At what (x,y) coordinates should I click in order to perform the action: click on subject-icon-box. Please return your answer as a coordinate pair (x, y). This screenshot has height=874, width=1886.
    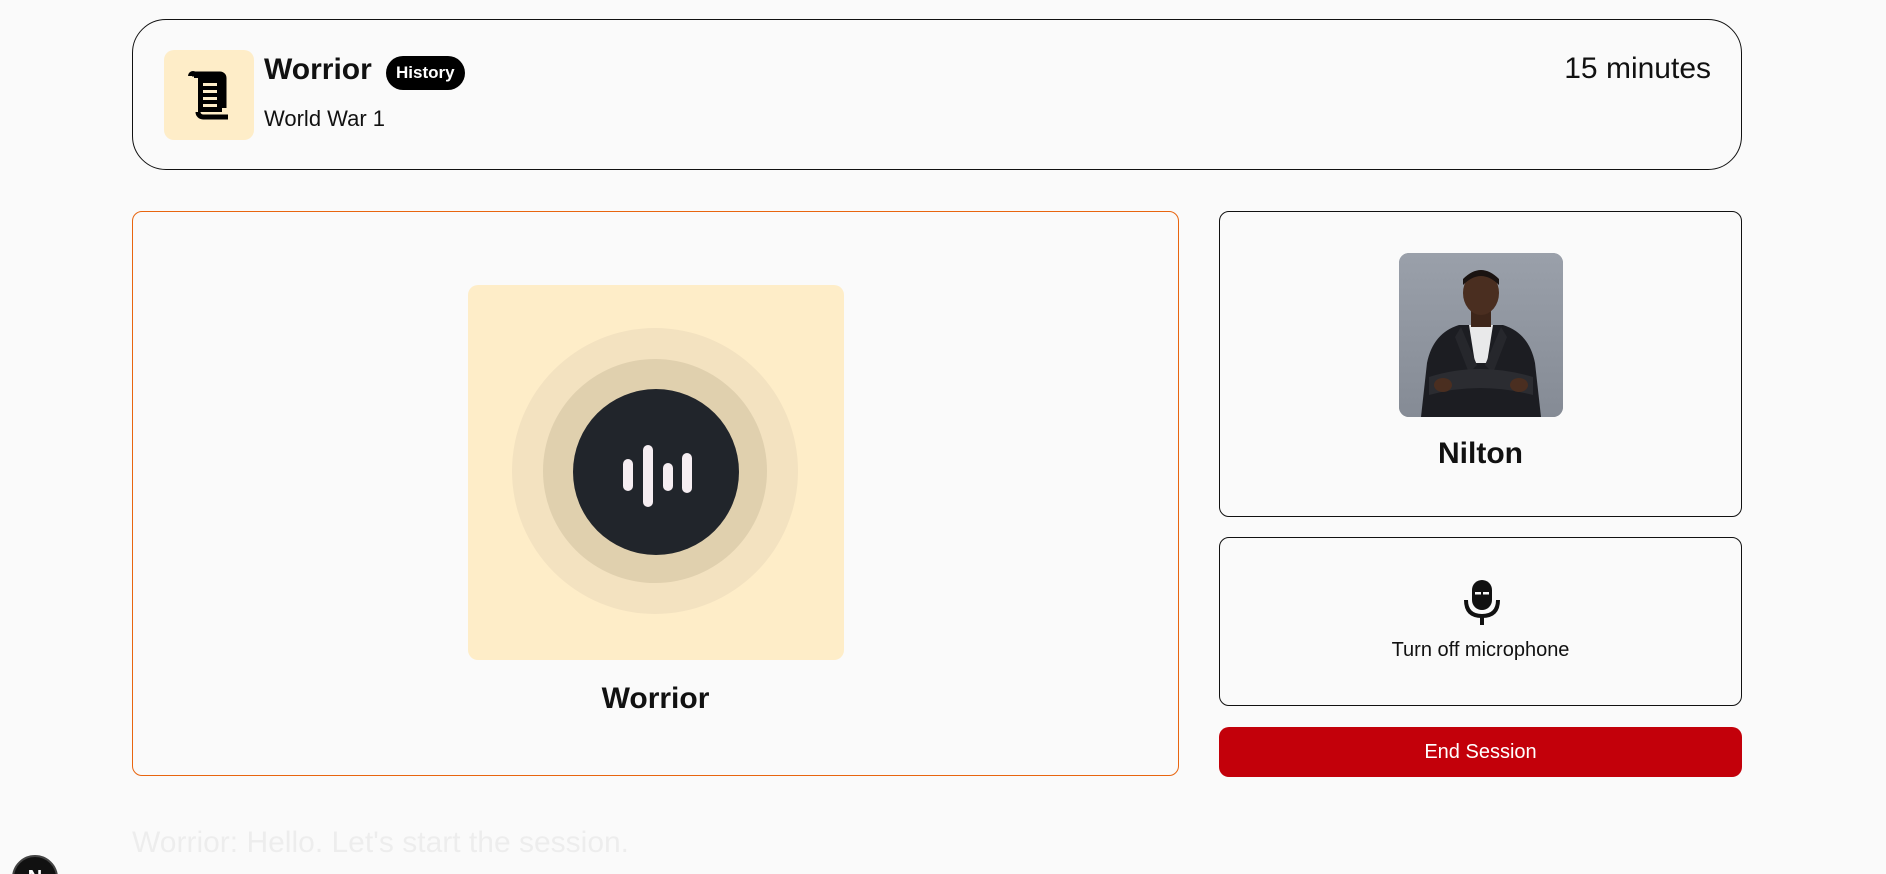
    Looking at the image, I should click on (209, 95).